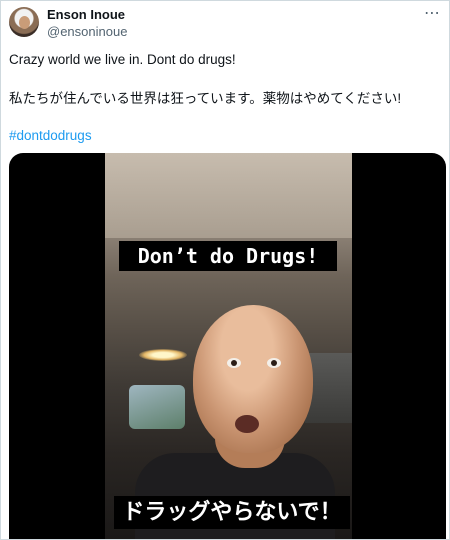 This screenshot has width=450, height=540. Describe the element at coordinates (432, 14) in the screenshot. I see `more-horizontal-icon: ⋯` at that location.